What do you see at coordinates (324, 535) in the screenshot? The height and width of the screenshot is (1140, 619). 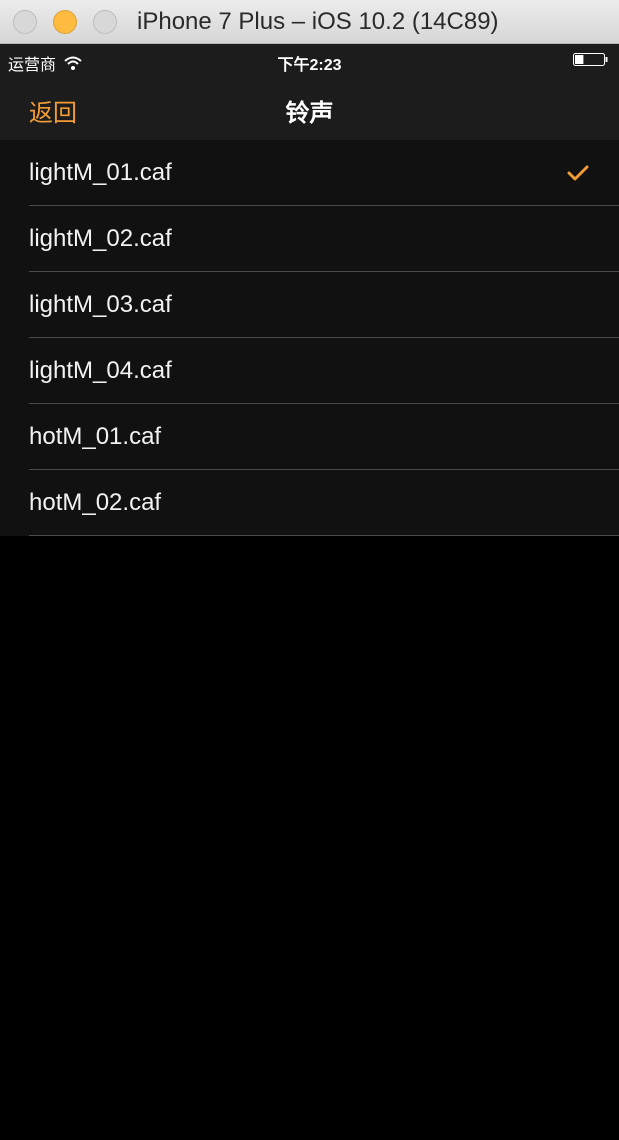 I see `row-divider` at bounding box center [324, 535].